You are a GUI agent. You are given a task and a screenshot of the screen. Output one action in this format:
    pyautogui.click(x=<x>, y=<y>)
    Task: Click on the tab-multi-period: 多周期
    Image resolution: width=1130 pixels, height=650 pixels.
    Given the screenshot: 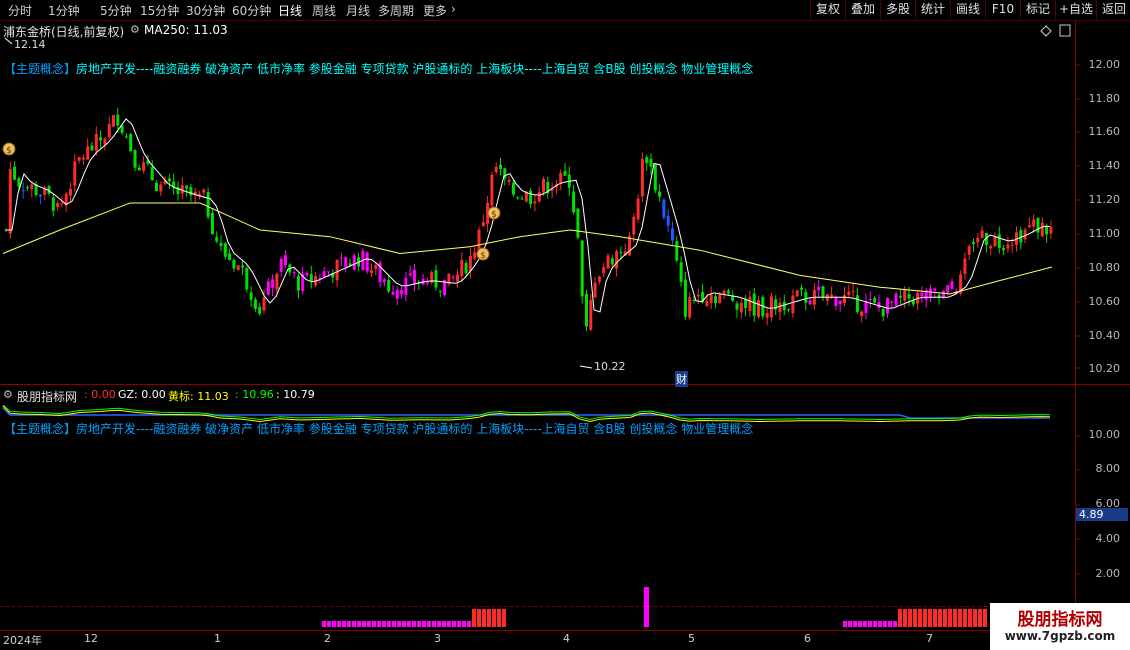 What is the action you would take?
    pyautogui.click(x=396, y=10)
    